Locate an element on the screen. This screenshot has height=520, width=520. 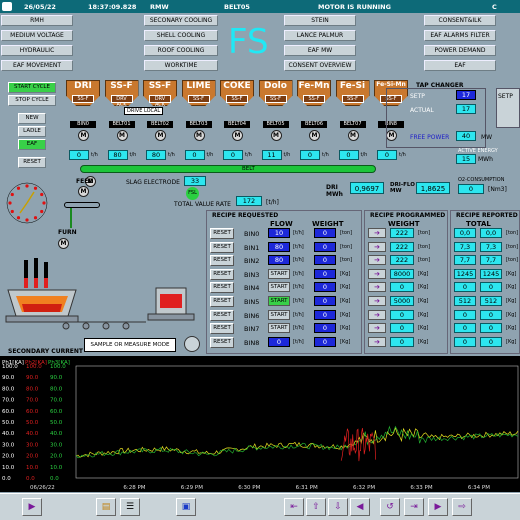
folder-icon: ▤ is located at coordinates (106, 507).